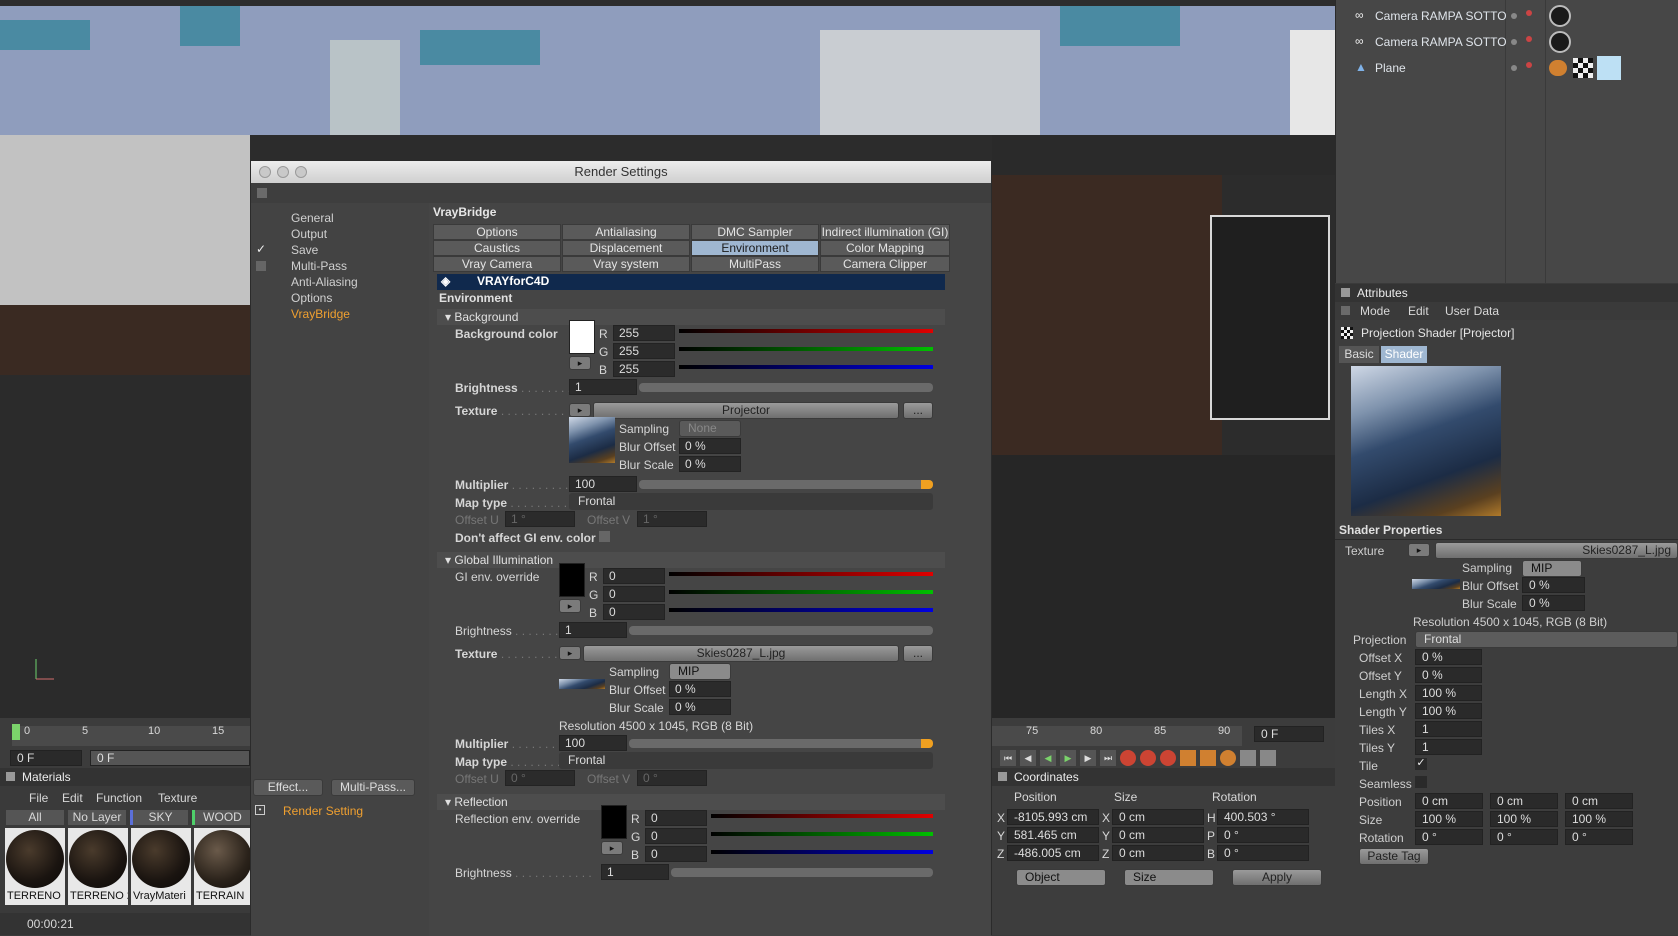 The height and width of the screenshot is (936, 1678). I want to click on rot-h-field: 400.503 °, so click(1263, 817).